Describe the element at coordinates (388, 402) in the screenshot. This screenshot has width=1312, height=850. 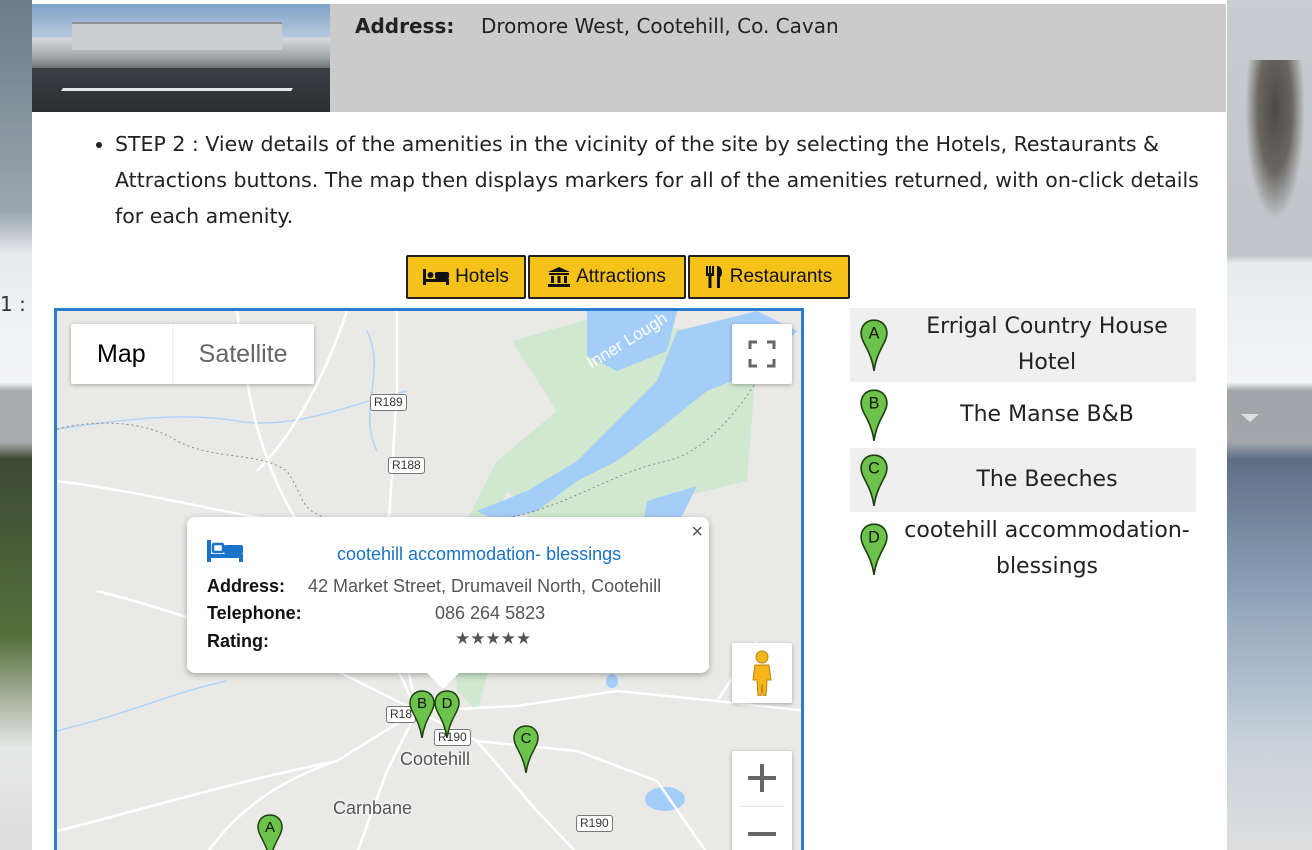
I see `road-label: R189` at that location.